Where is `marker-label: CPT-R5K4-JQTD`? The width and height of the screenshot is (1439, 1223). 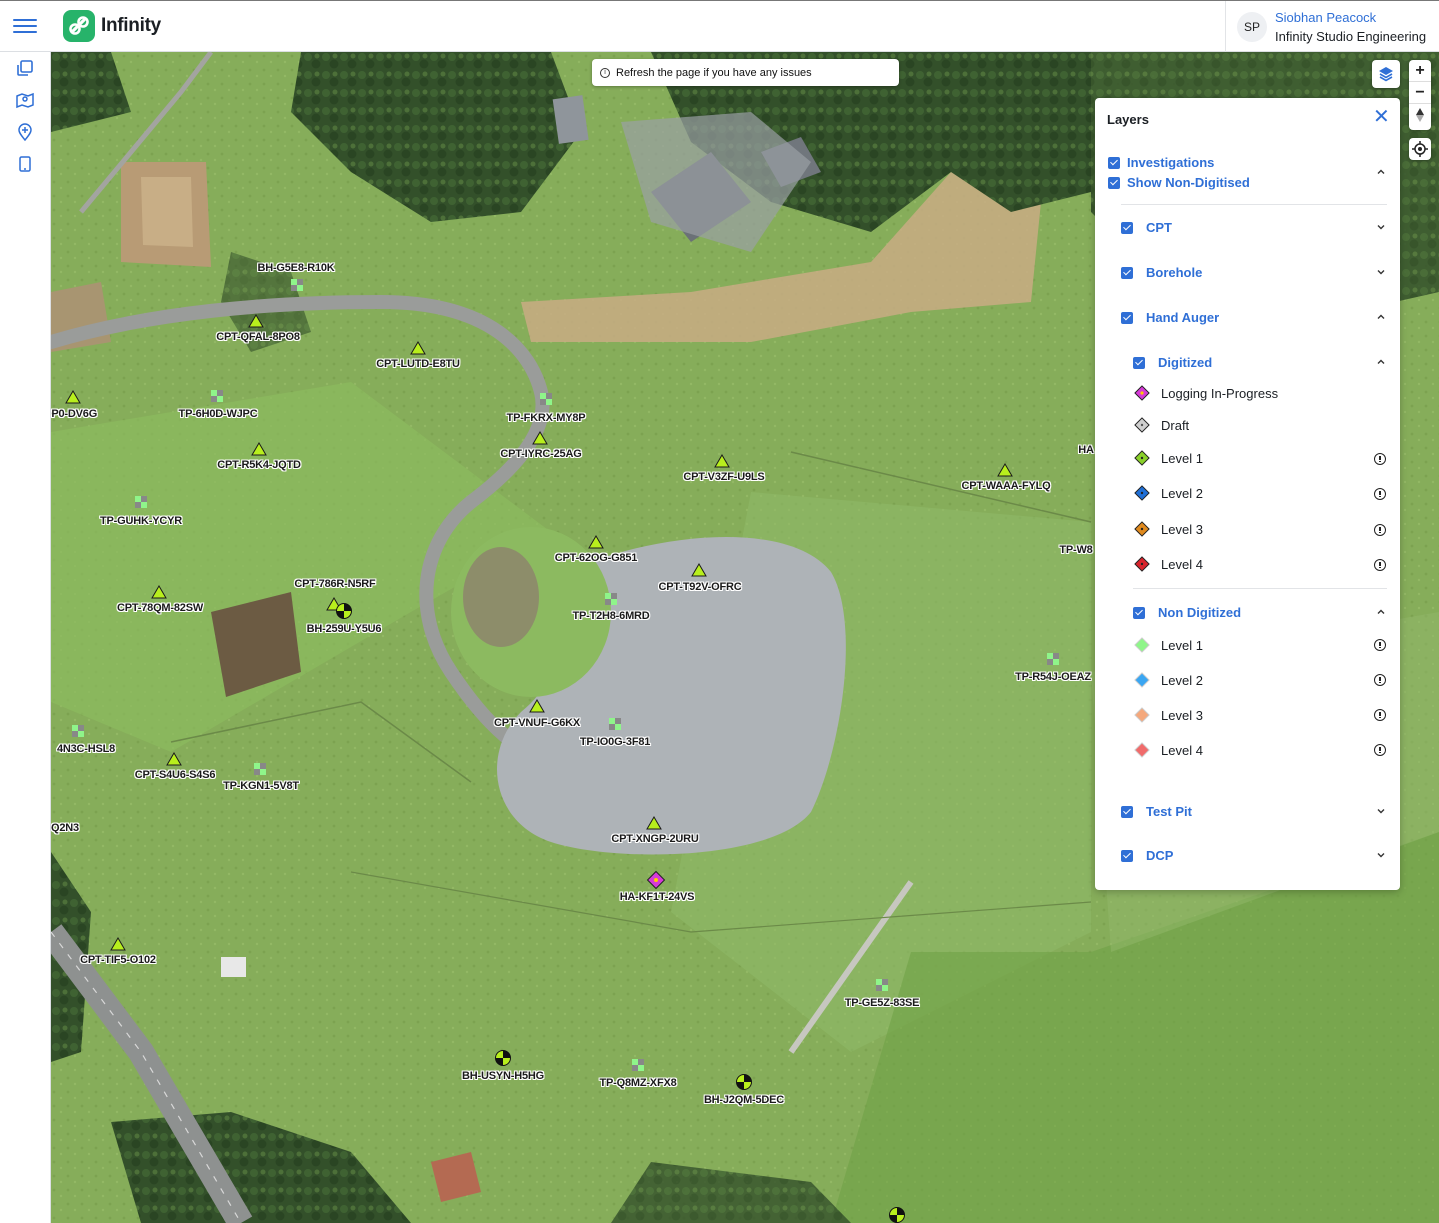 marker-label: CPT-R5K4-JQTD is located at coordinates (259, 465).